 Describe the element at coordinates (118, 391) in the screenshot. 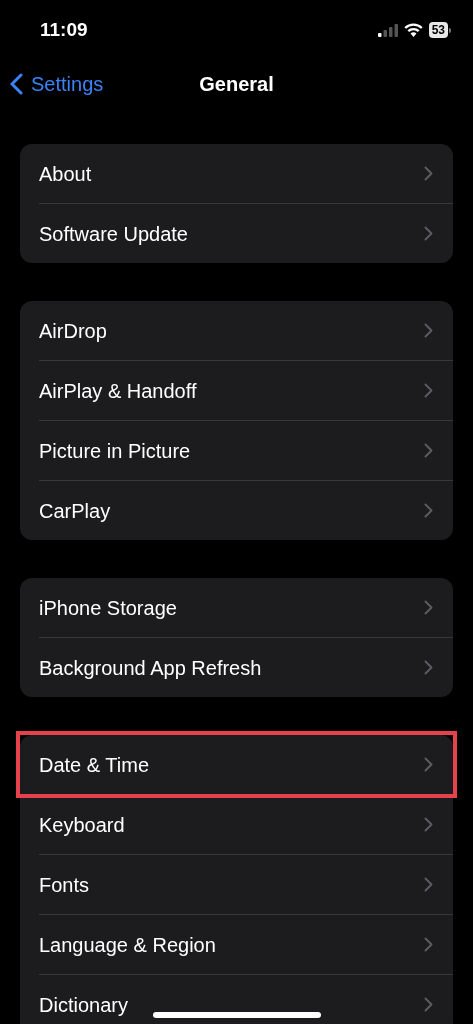

I see `row-label: AirPlay & Handoff` at that location.